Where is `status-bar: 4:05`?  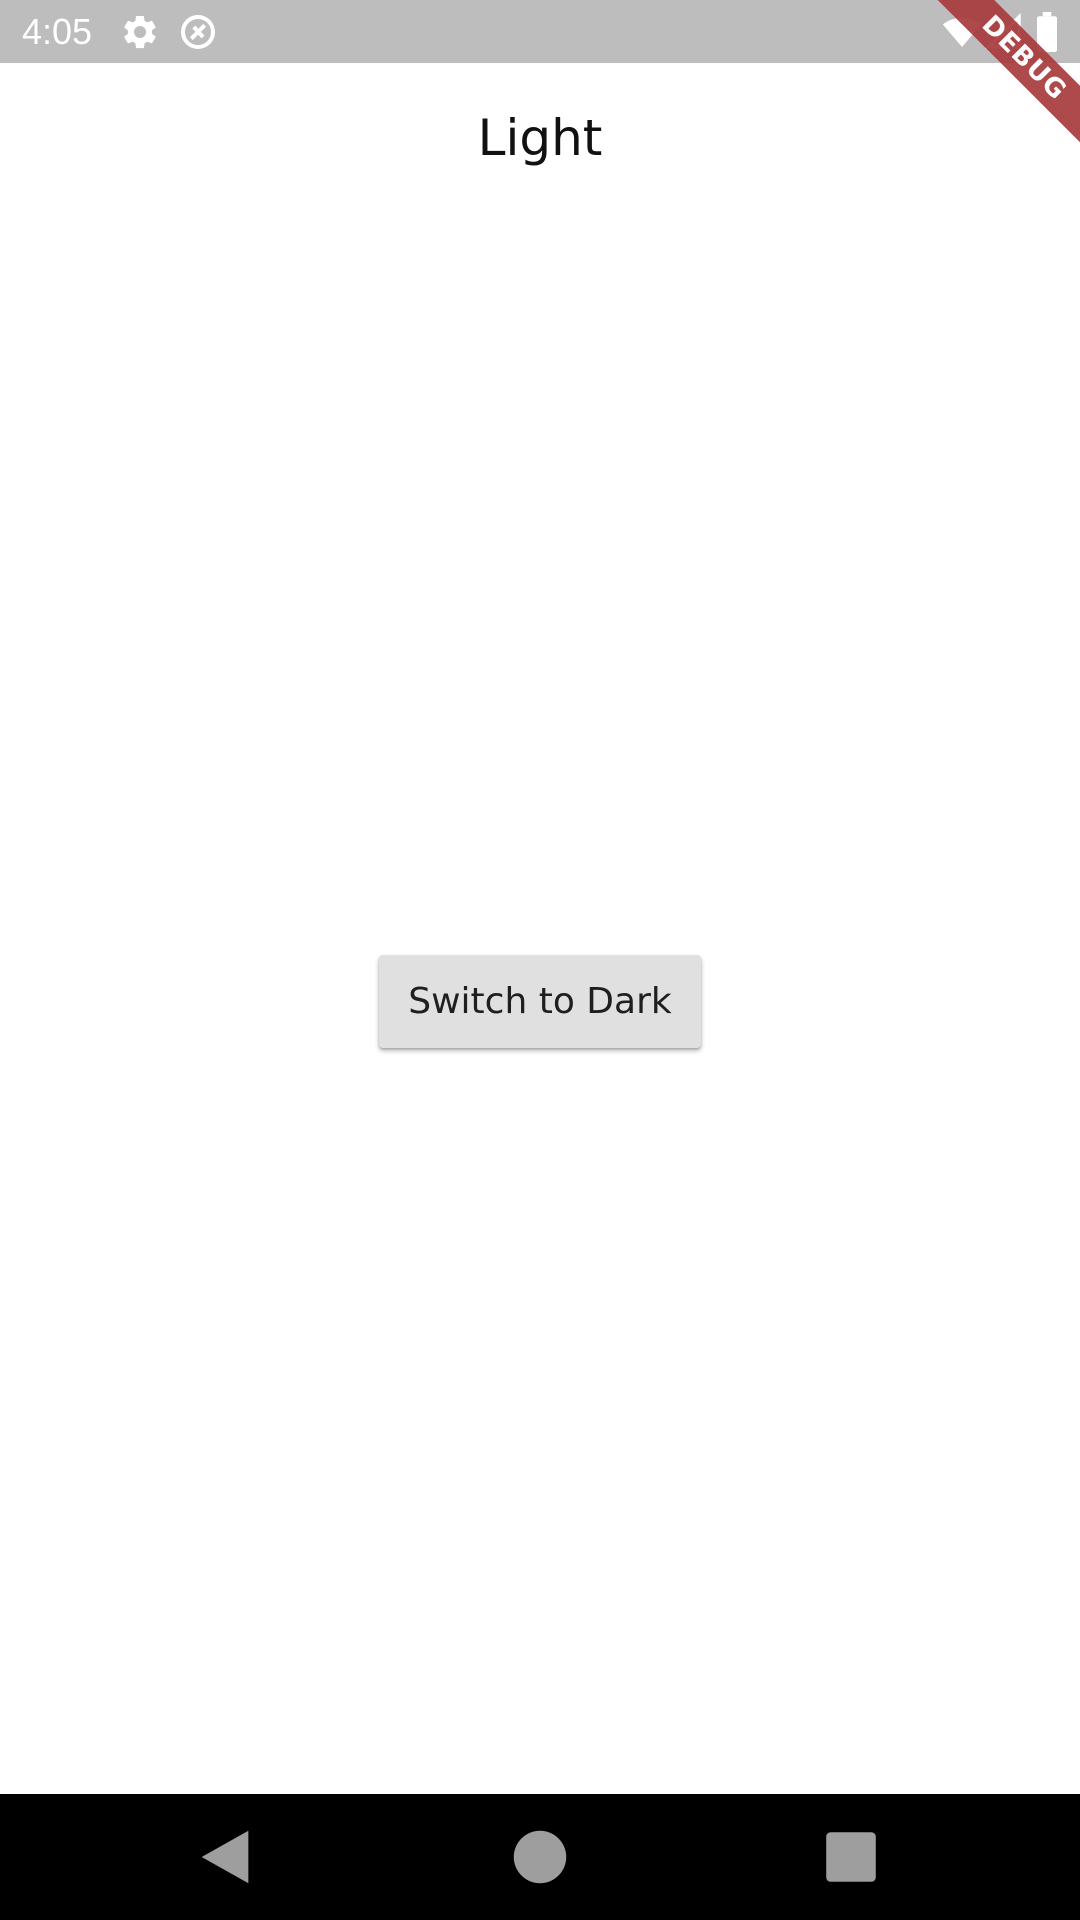 status-bar: 4:05 is located at coordinates (540, 31).